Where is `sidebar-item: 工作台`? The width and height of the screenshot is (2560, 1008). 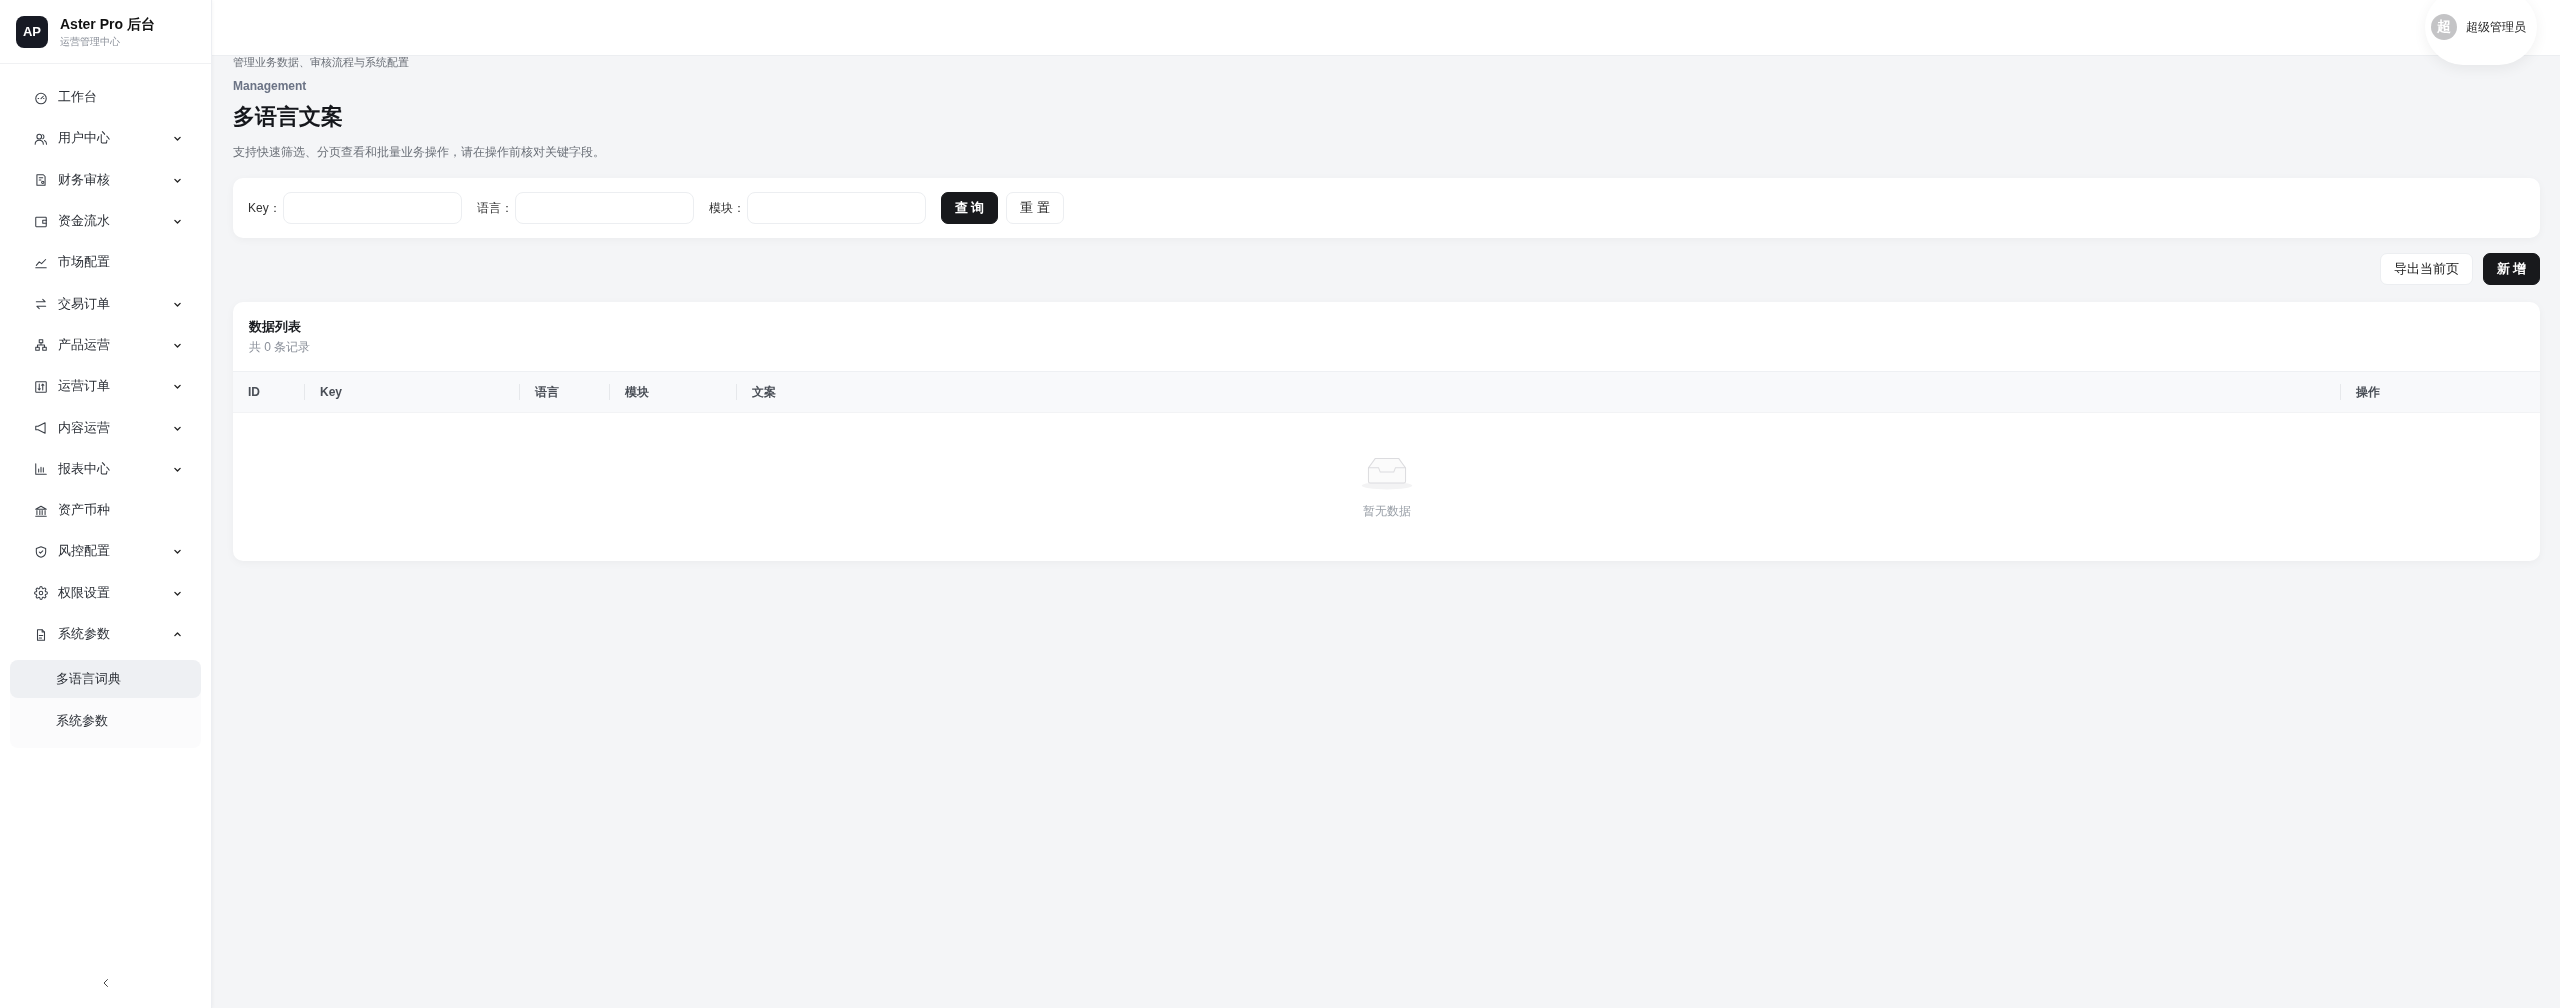
sidebar-item: 工作台 is located at coordinates (105, 98).